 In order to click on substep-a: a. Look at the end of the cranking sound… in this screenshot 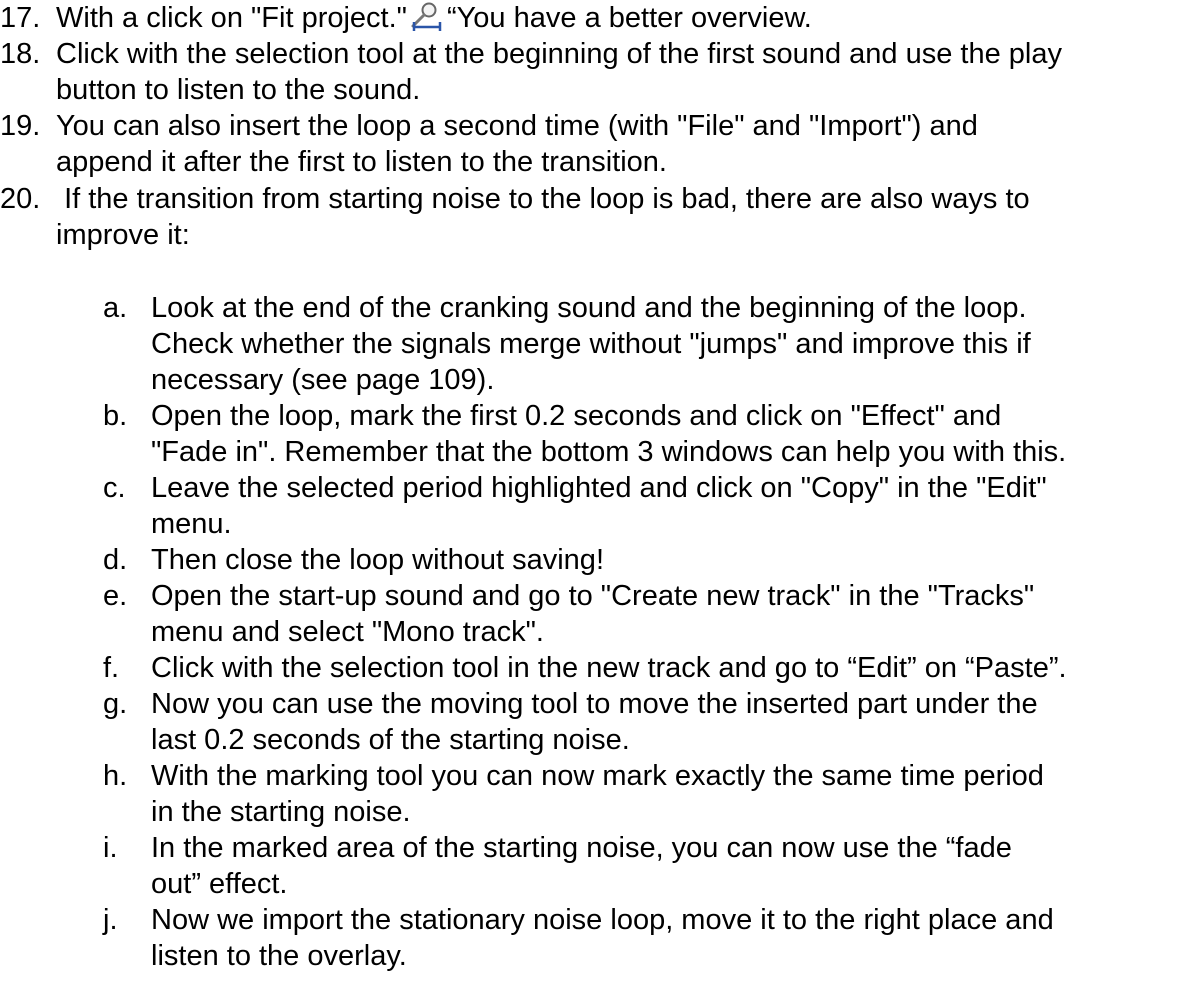, I will do `click(638, 344)`.